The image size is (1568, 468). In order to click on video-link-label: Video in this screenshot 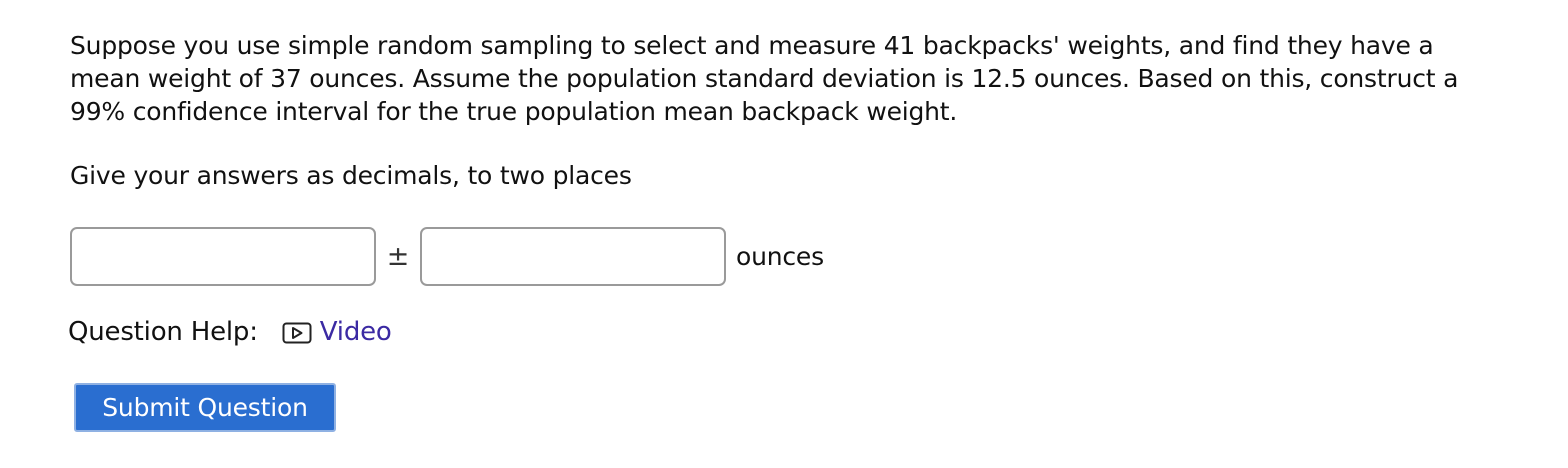, I will do `click(355, 332)`.